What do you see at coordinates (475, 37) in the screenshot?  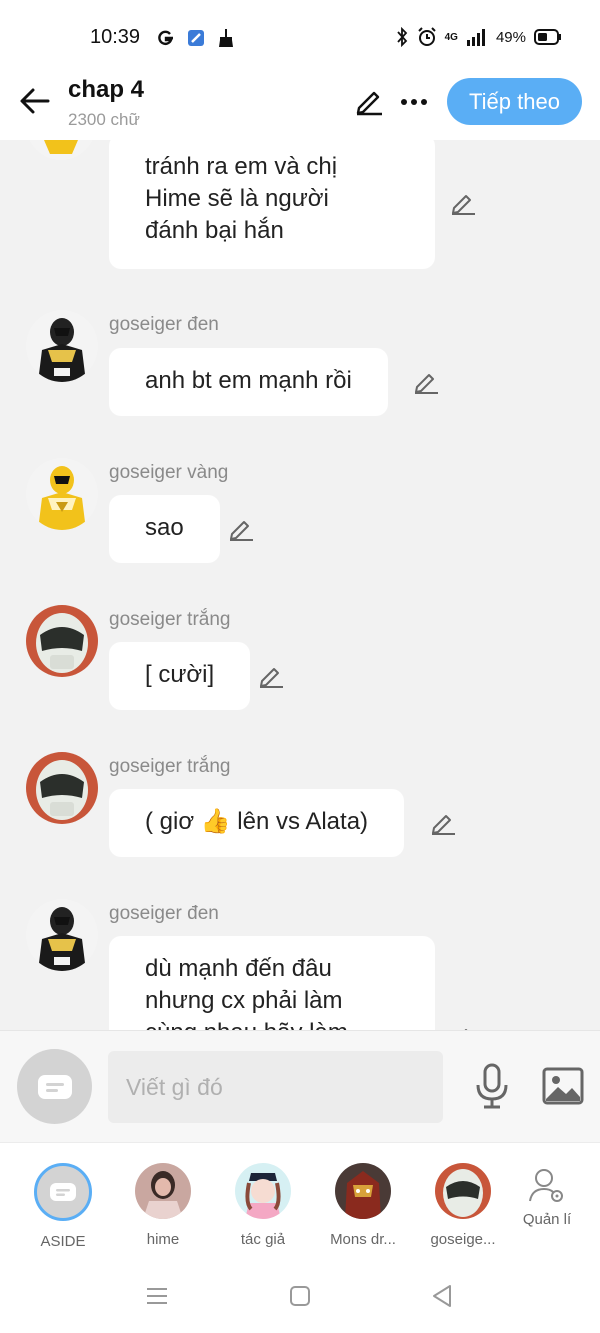 I see `signal-icon` at bounding box center [475, 37].